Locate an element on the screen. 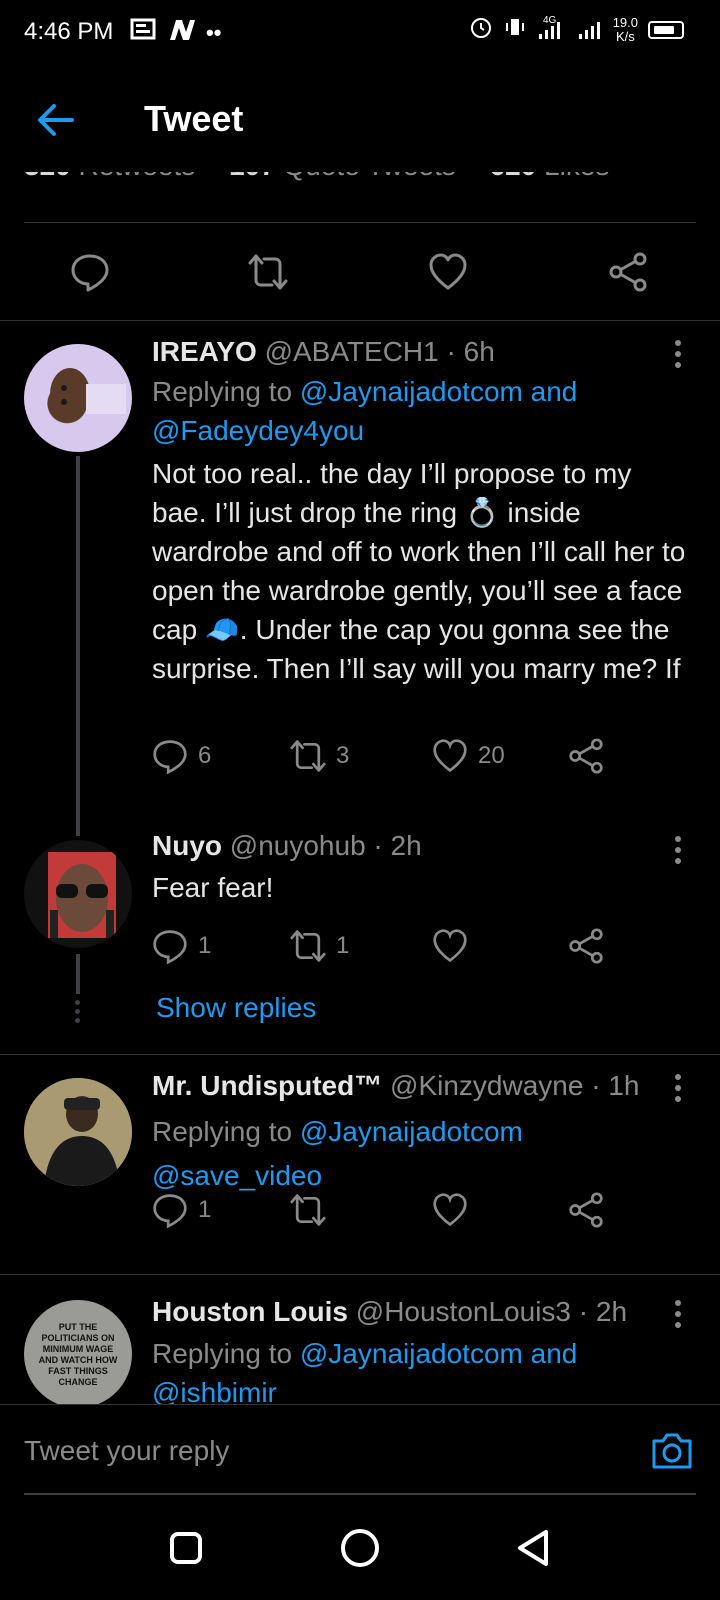 The height and width of the screenshot is (1600, 720). page-title: Tweet is located at coordinates (194, 118).